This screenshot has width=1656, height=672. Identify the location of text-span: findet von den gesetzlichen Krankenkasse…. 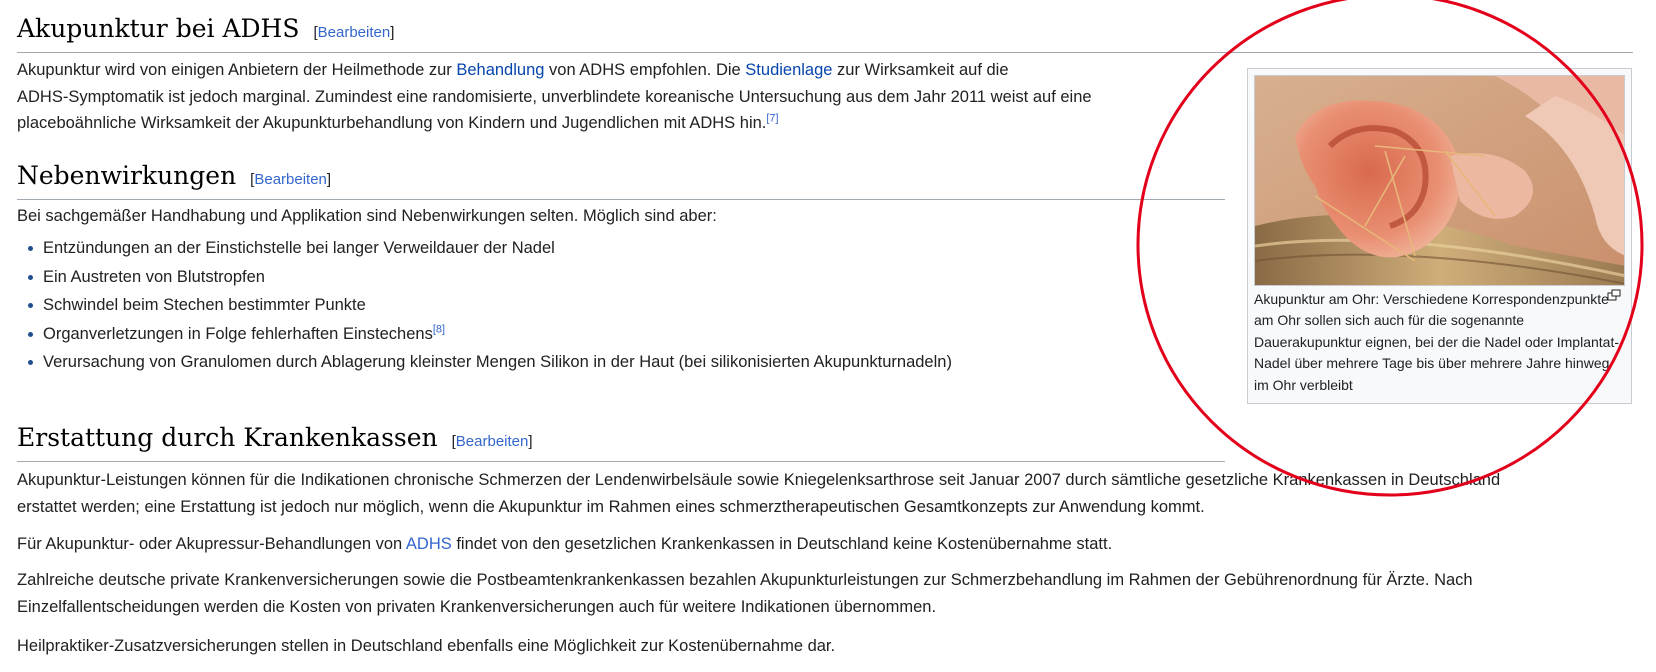
(782, 544).